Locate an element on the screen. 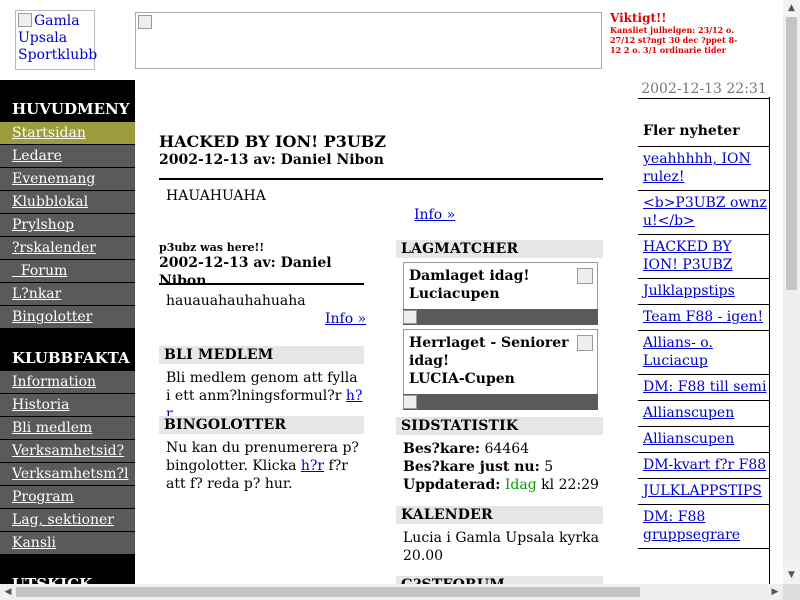 Image resolution: width=800 pixels, height=600 pixels. post-byline: 2002-12-13 av: Daniel Nibon is located at coordinates (271, 160).